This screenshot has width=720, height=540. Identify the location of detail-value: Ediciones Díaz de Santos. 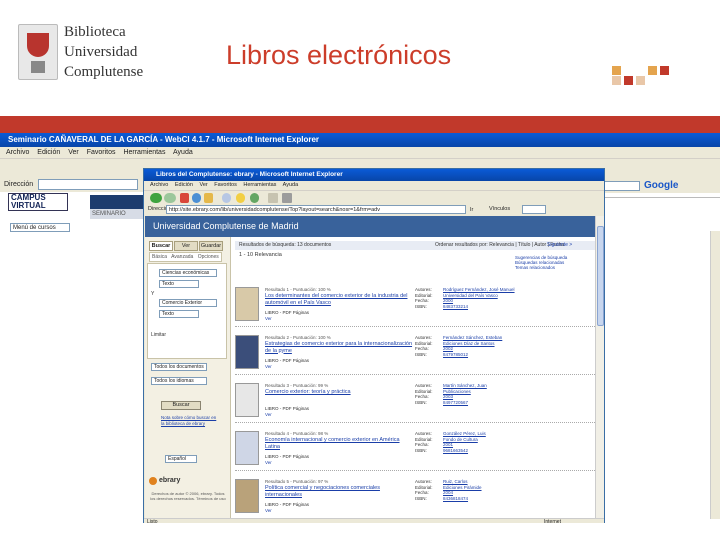
(469, 343).